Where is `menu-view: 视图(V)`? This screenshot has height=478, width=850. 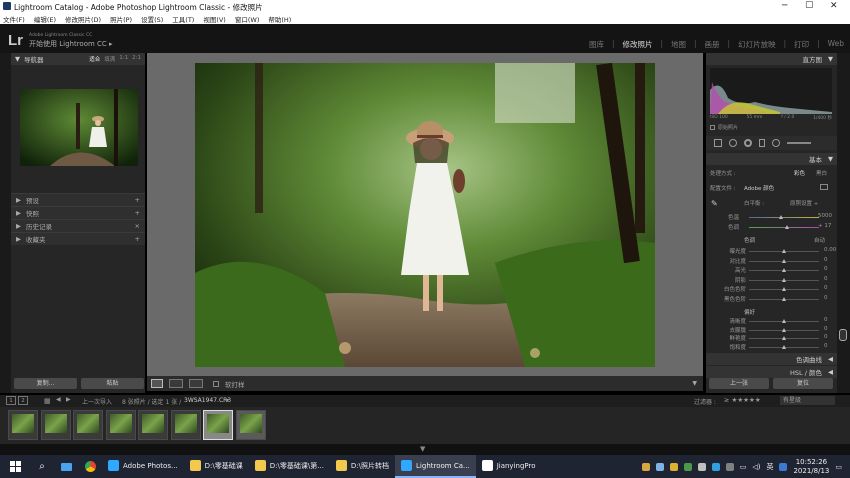
menu-view: 视图(V) is located at coordinates (214, 19).